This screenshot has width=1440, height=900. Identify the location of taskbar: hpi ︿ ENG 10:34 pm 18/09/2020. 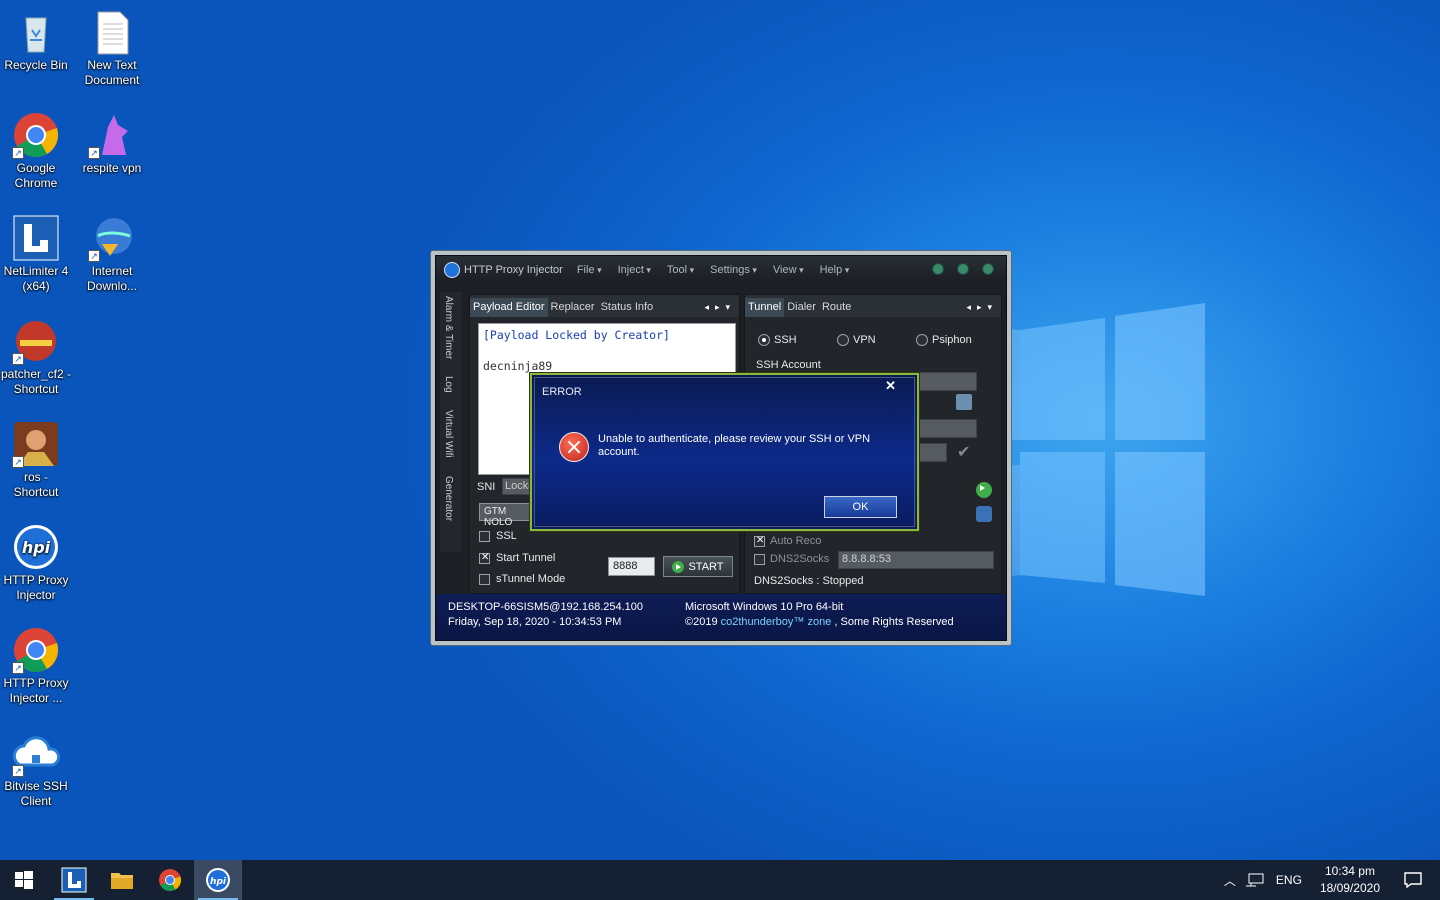
(720, 880).